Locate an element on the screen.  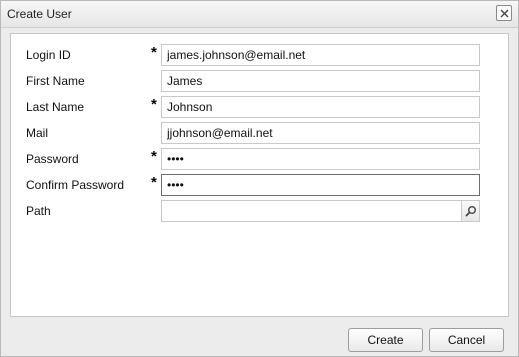
confirm-password-field is located at coordinates (320, 185).